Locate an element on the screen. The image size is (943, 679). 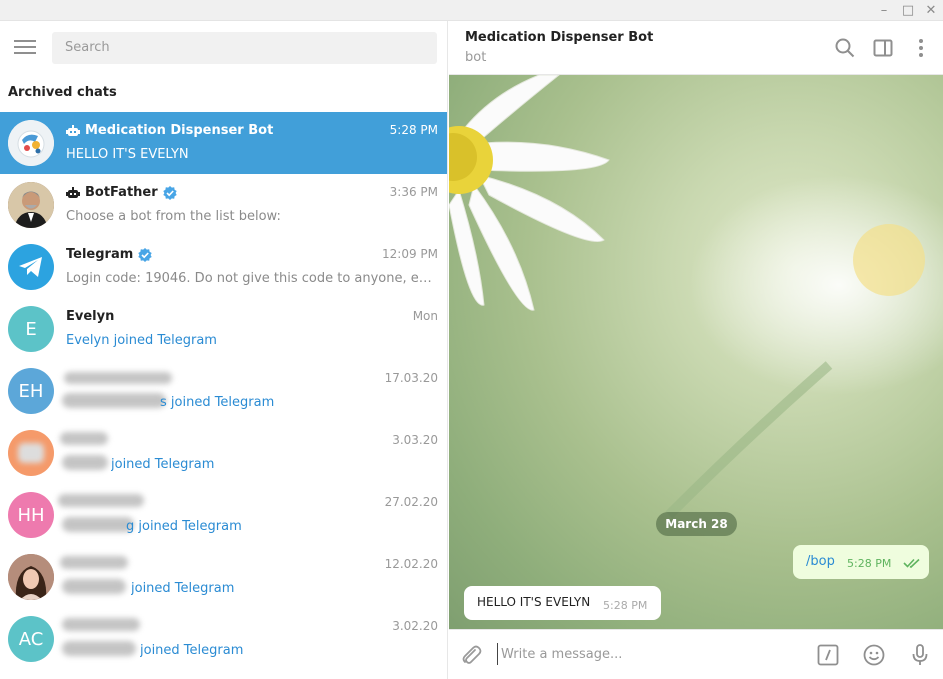
avatar-initials: AC is located at coordinates (31, 639).